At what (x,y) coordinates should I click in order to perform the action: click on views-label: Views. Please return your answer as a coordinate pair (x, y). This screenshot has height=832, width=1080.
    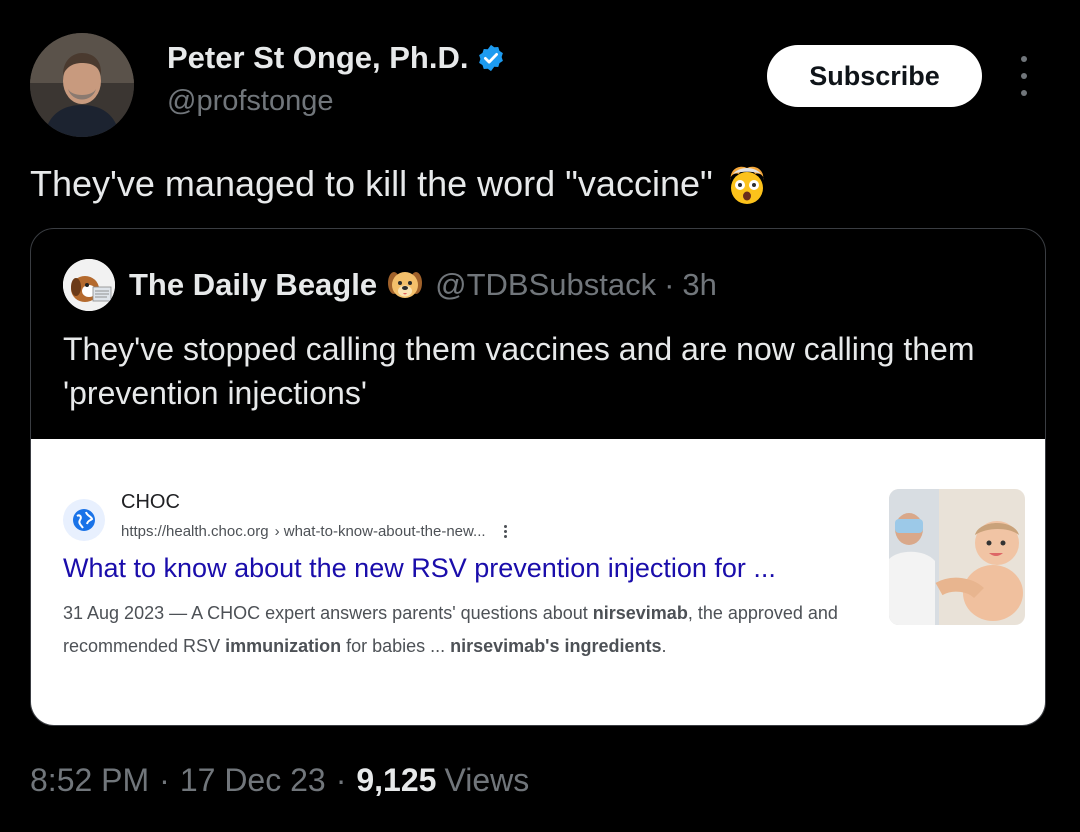
    Looking at the image, I should click on (487, 780).